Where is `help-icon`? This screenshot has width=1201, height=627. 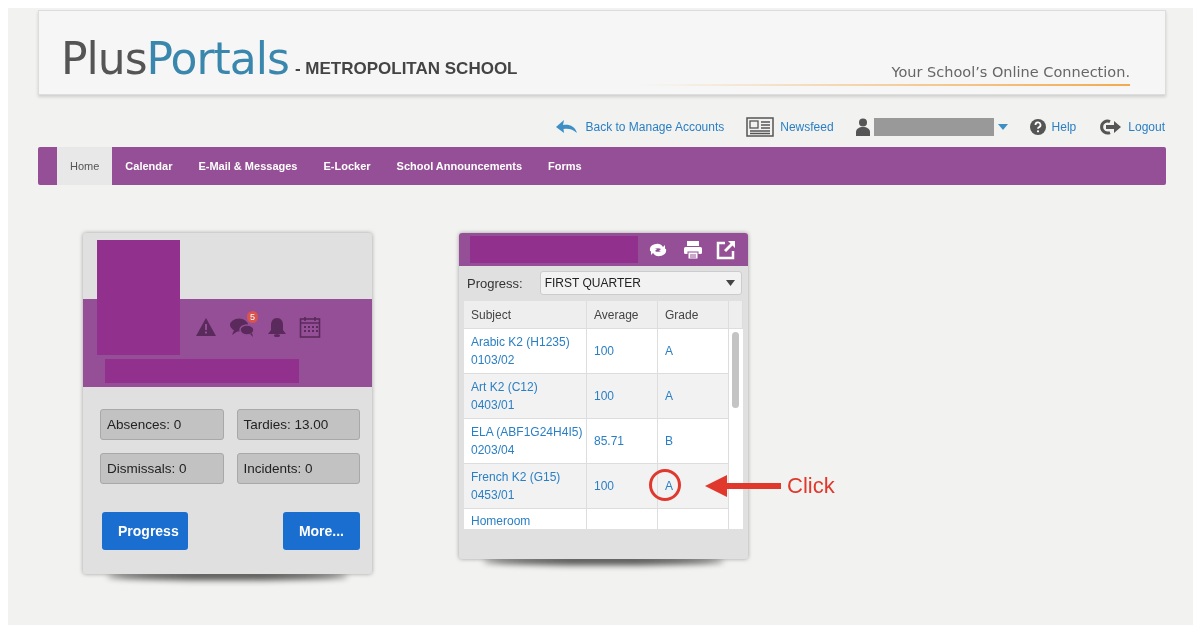 help-icon is located at coordinates (1037, 127).